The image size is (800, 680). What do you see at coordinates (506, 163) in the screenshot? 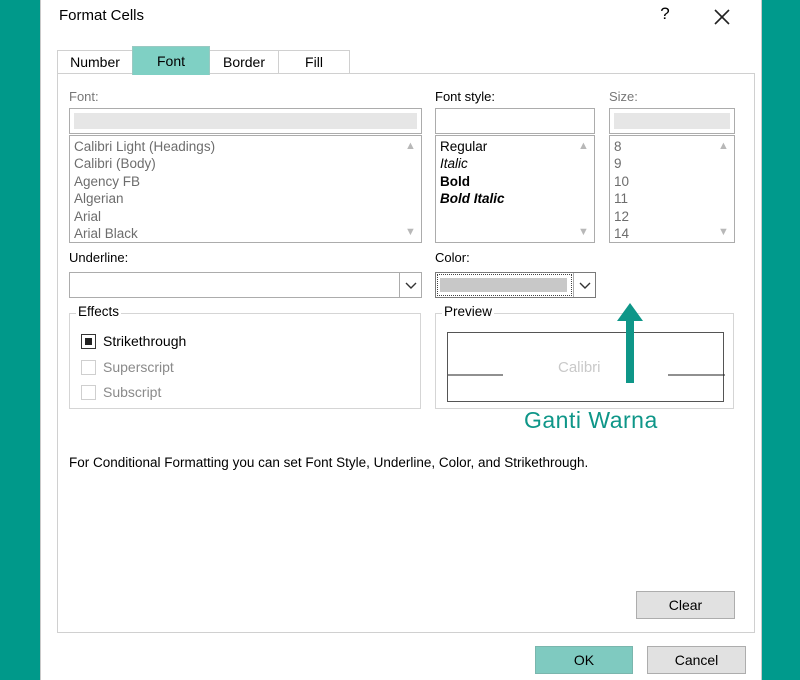
I see `list-item: Italic` at bounding box center [506, 163].